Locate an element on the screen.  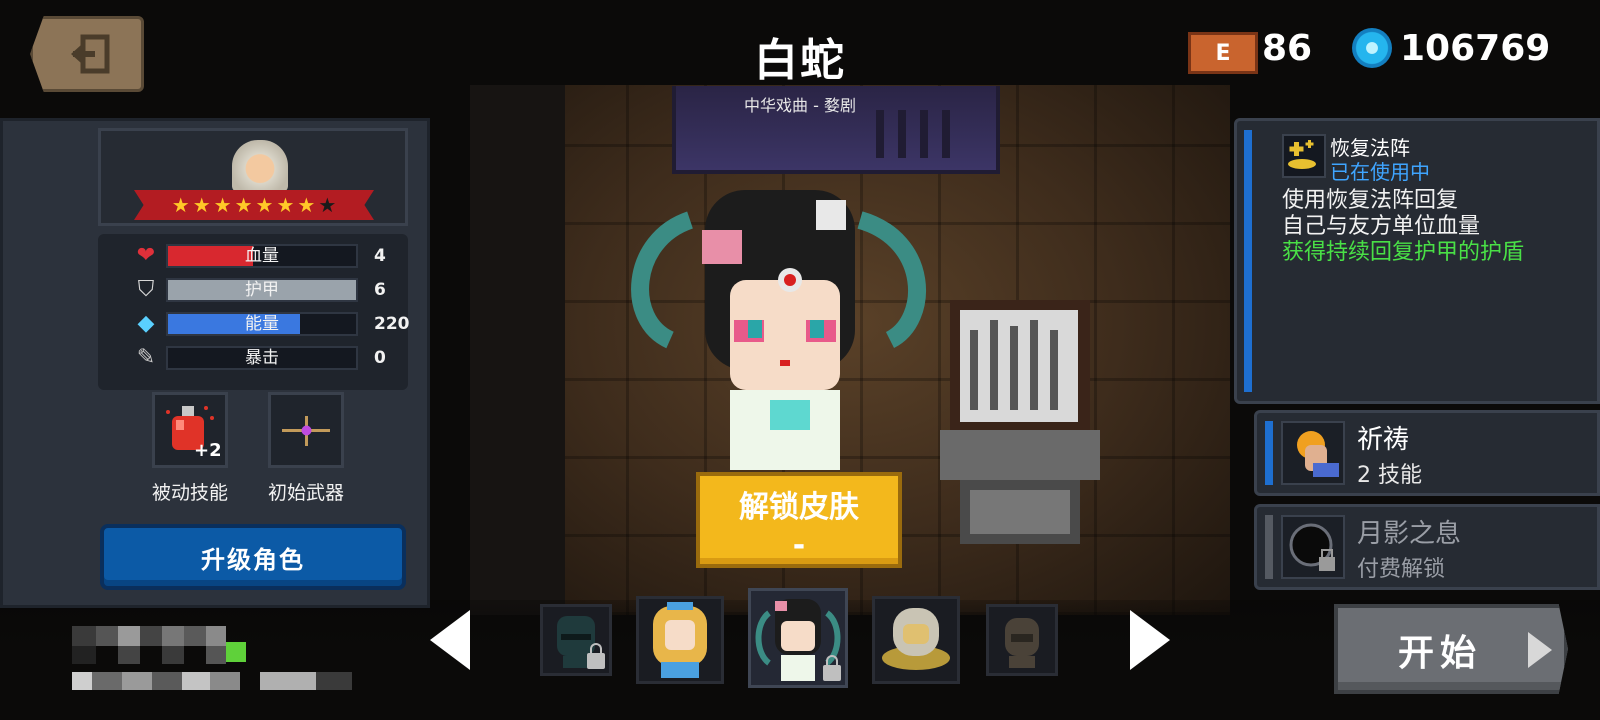
healing-circle-icon is located at coordinates (1304, 156).